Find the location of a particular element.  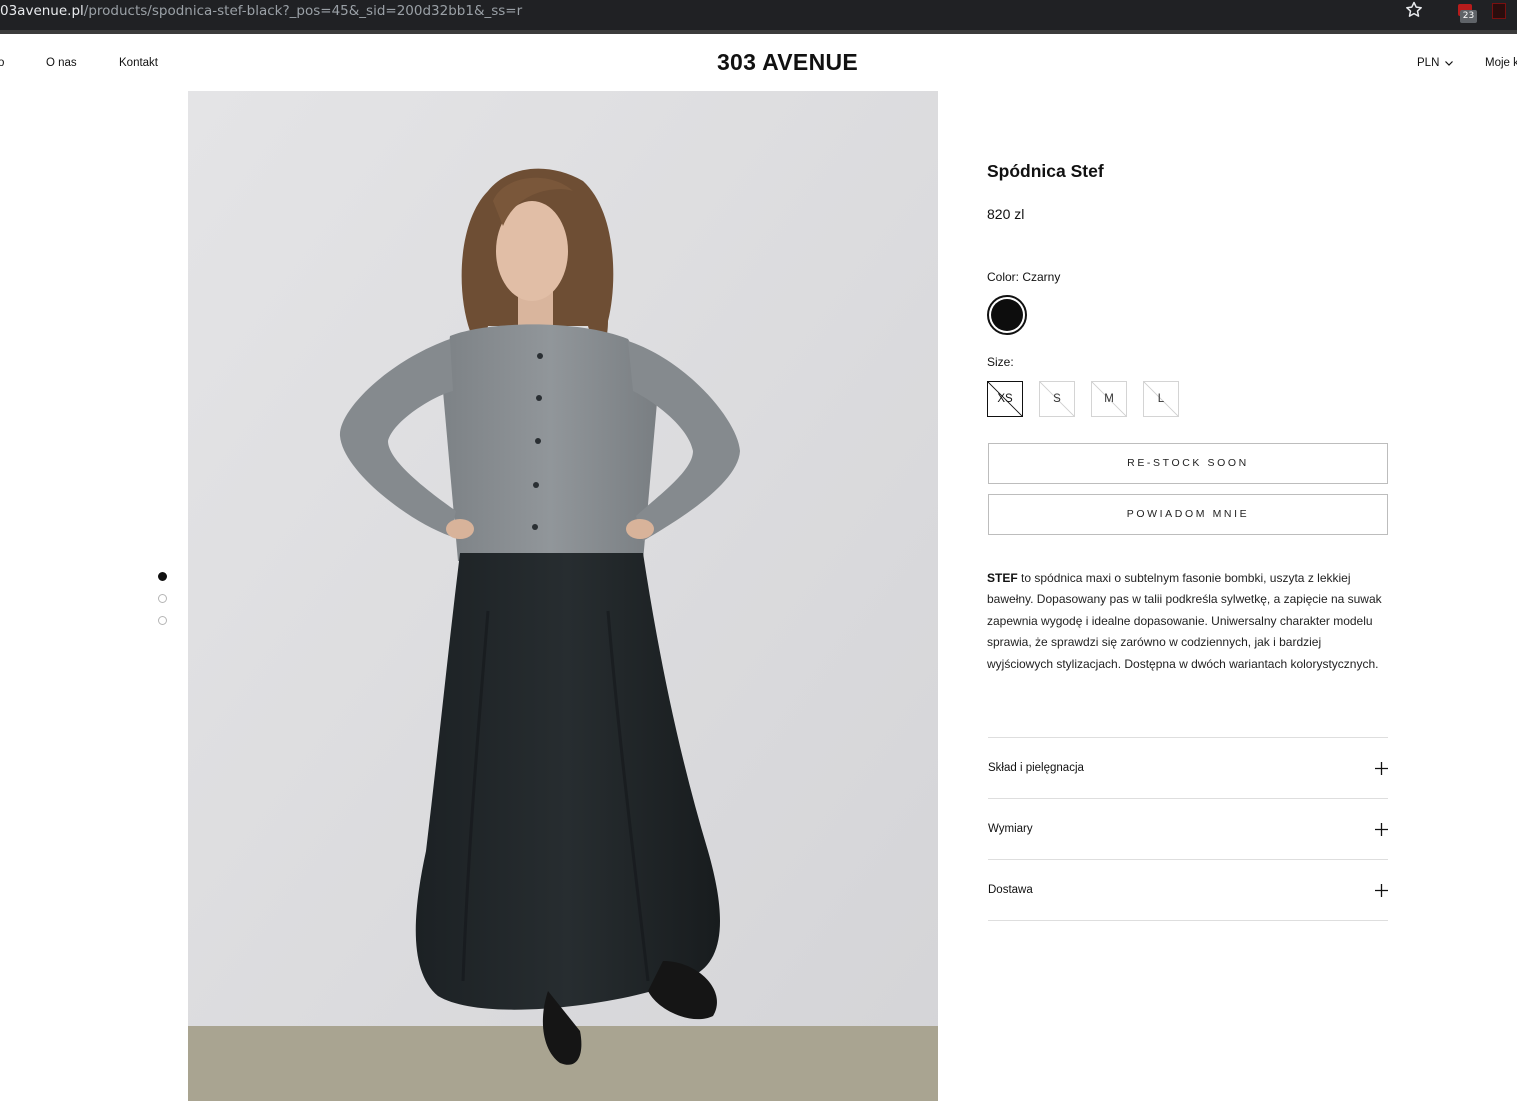

nav-link-contact: Kontakt is located at coordinates (138, 63).